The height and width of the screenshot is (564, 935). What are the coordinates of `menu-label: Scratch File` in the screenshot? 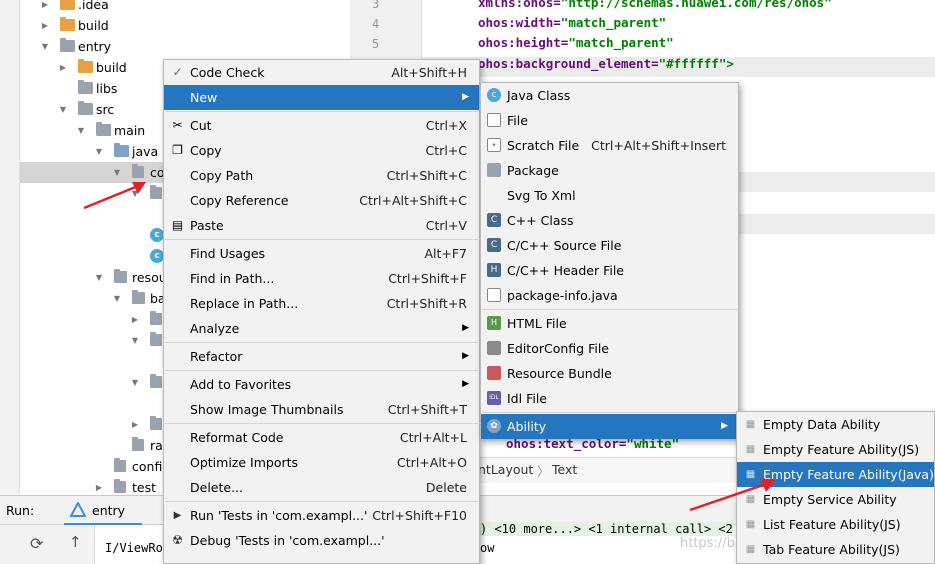 It's located at (543, 145).